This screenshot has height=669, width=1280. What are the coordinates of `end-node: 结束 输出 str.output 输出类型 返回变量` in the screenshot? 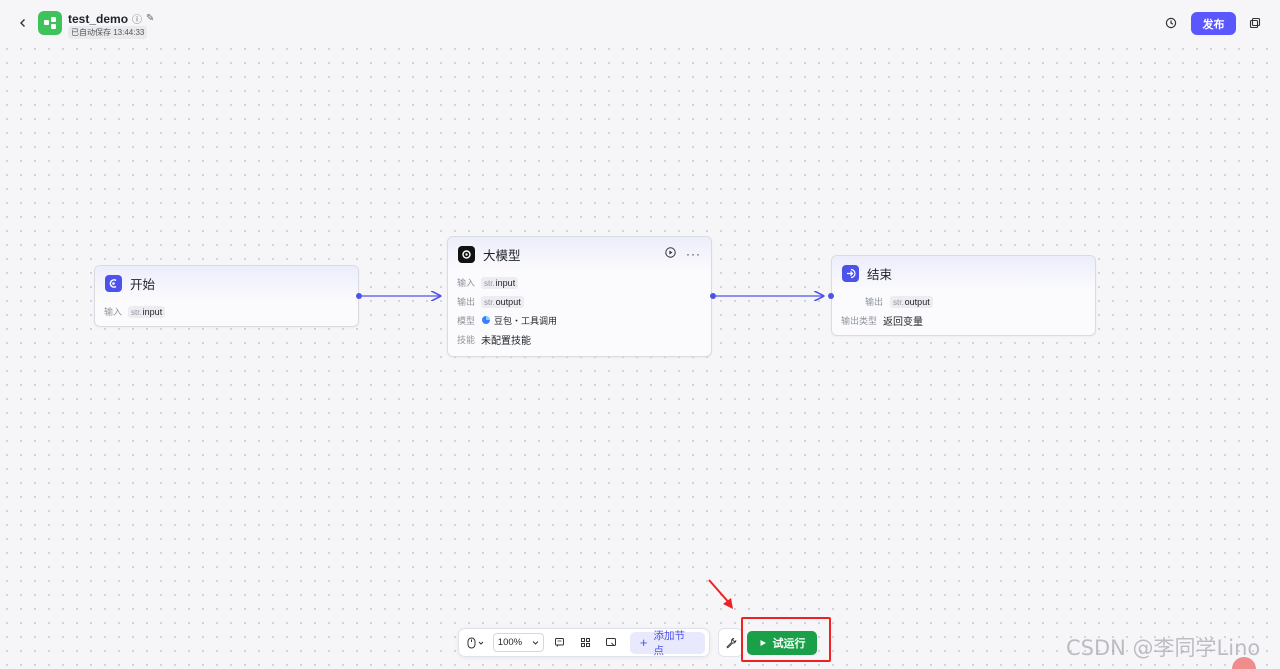 It's located at (963, 295).